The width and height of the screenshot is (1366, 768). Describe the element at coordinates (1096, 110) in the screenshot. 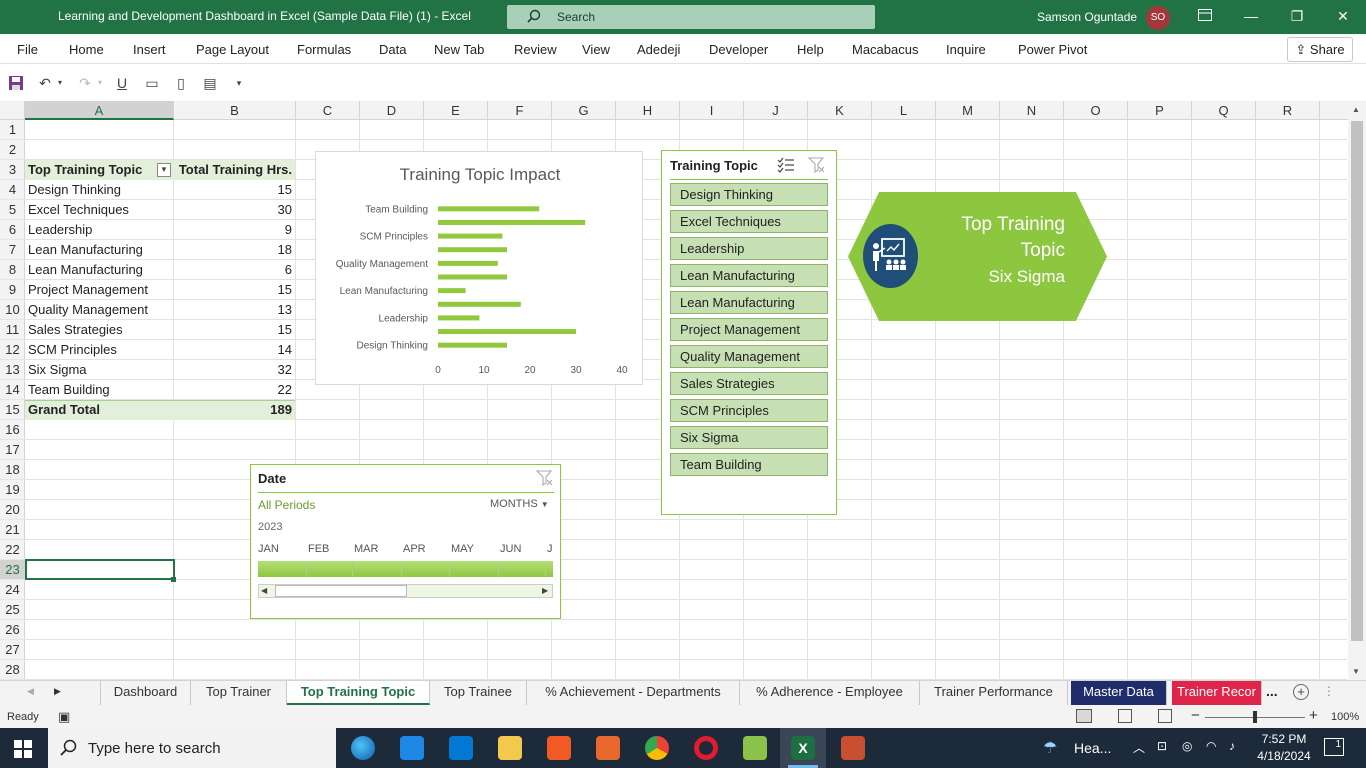

I see `column-header: O` at that location.